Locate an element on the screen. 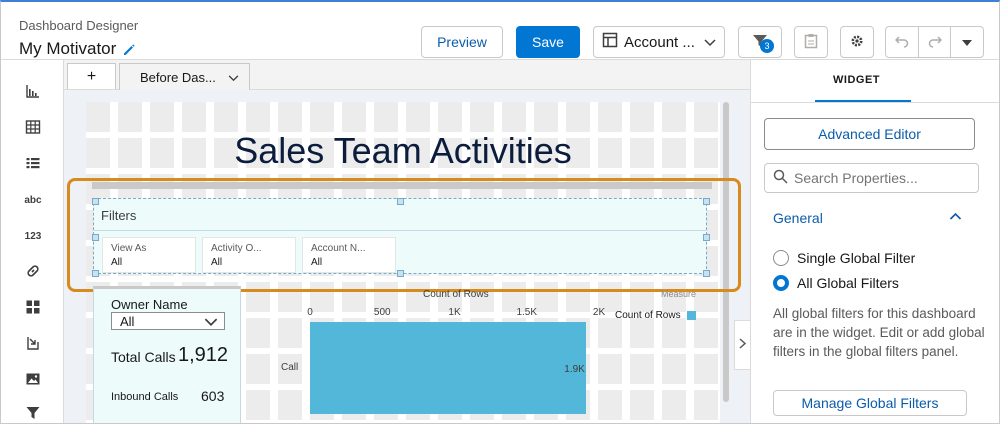  resize-handle-bottom is located at coordinates (400, 273).